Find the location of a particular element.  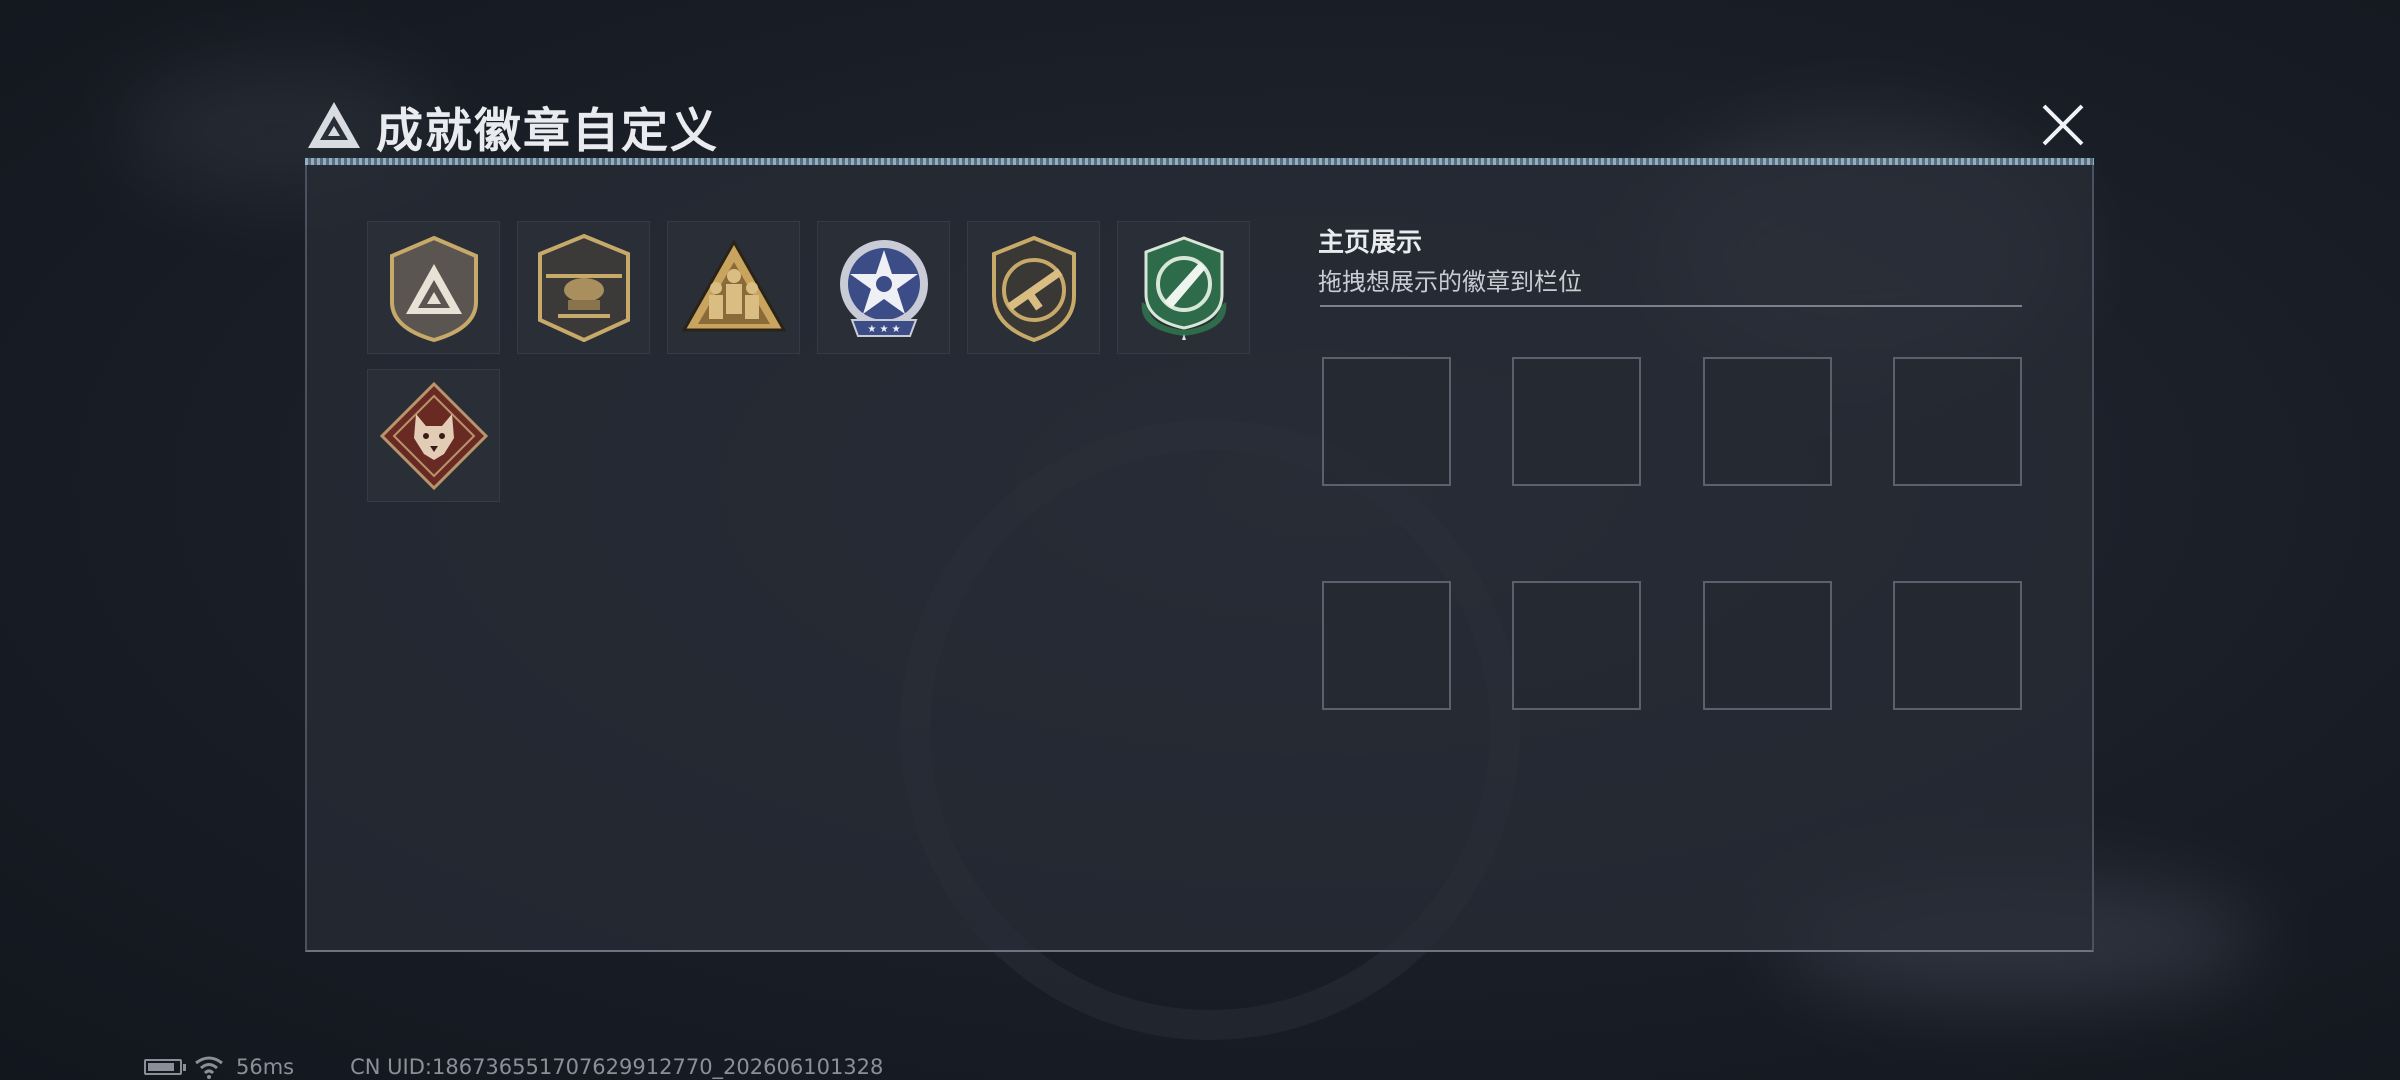

wolf-diamond-badge is located at coordinates (433, 435).